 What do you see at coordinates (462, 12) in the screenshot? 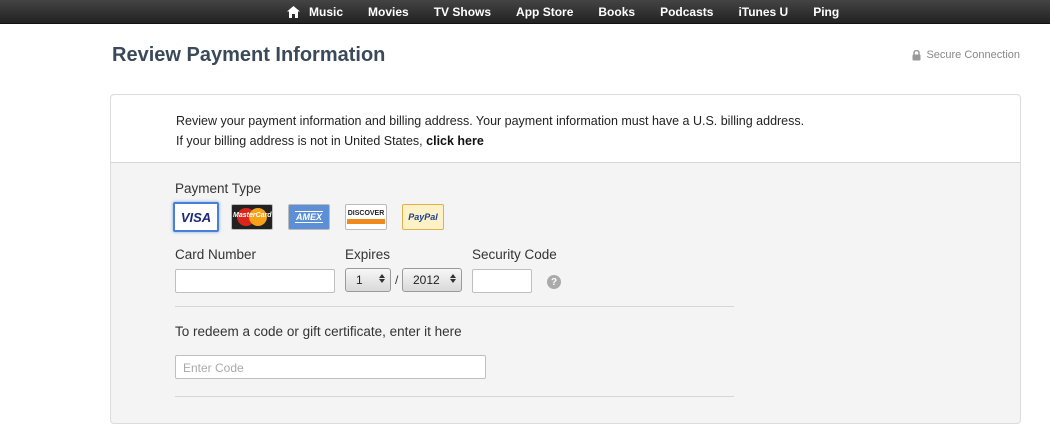
I see `nav-item-tv-shows: TV Shows` at bounding box center [462, 12].